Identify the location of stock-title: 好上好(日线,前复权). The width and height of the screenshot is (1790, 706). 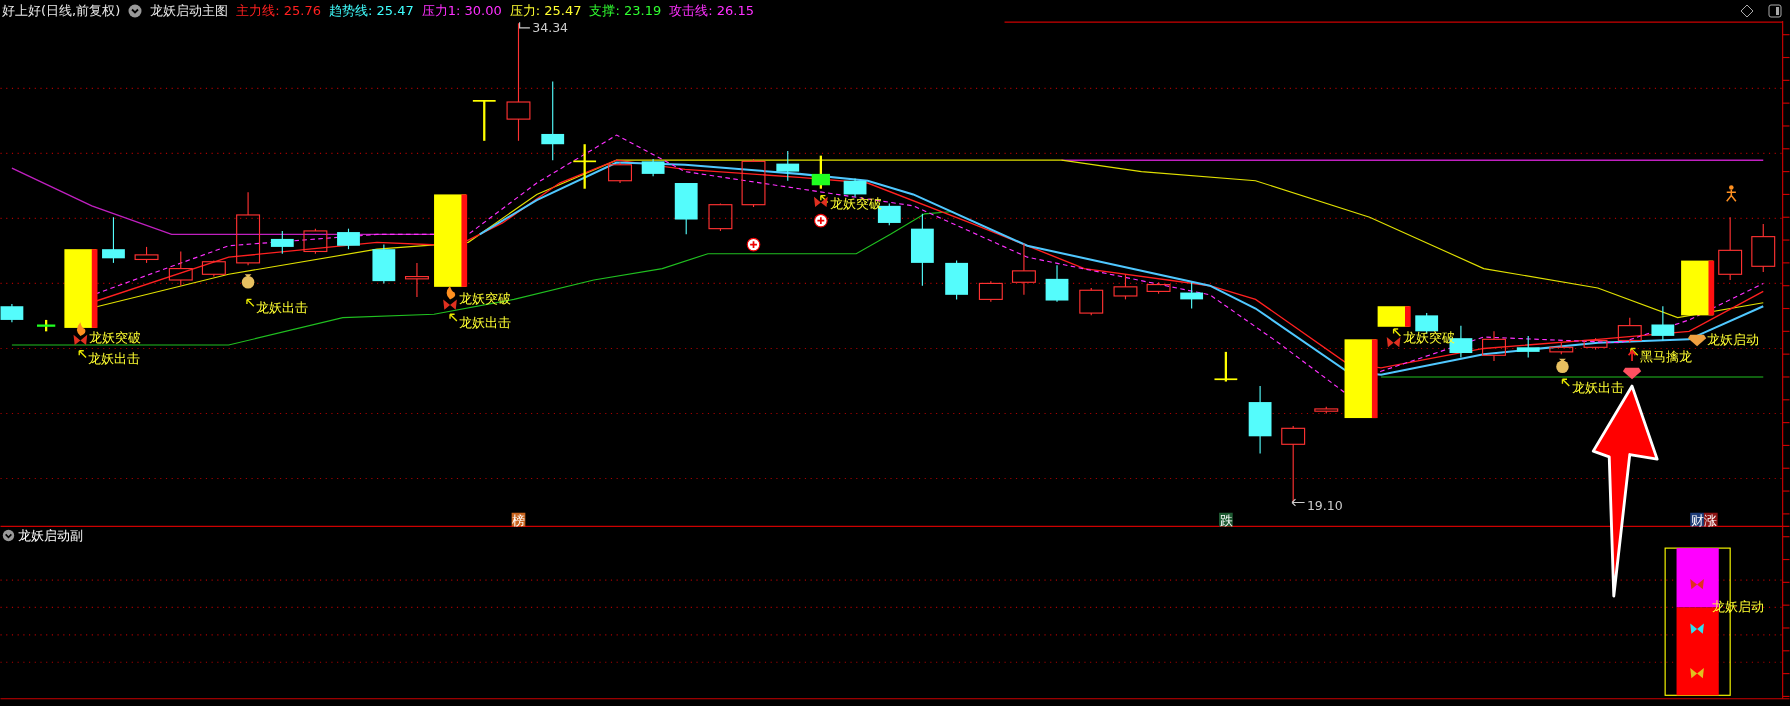
(61, 10).